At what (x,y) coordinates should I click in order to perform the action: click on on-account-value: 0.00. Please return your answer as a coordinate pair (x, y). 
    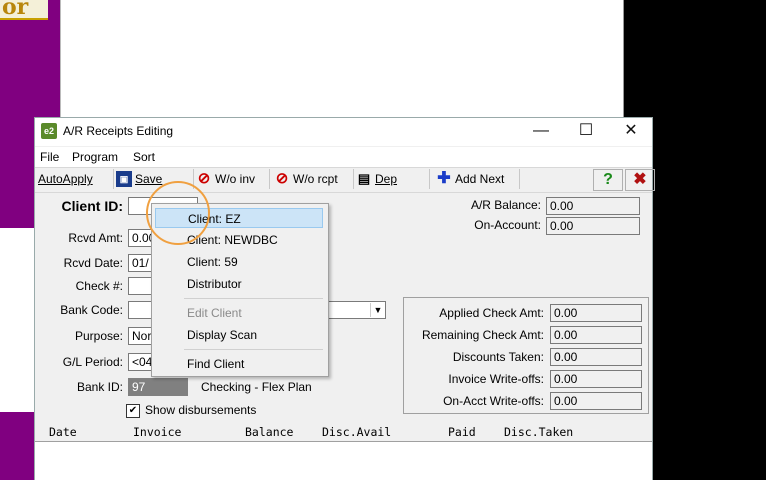
    Looking at the image, I should click on (593, 226).